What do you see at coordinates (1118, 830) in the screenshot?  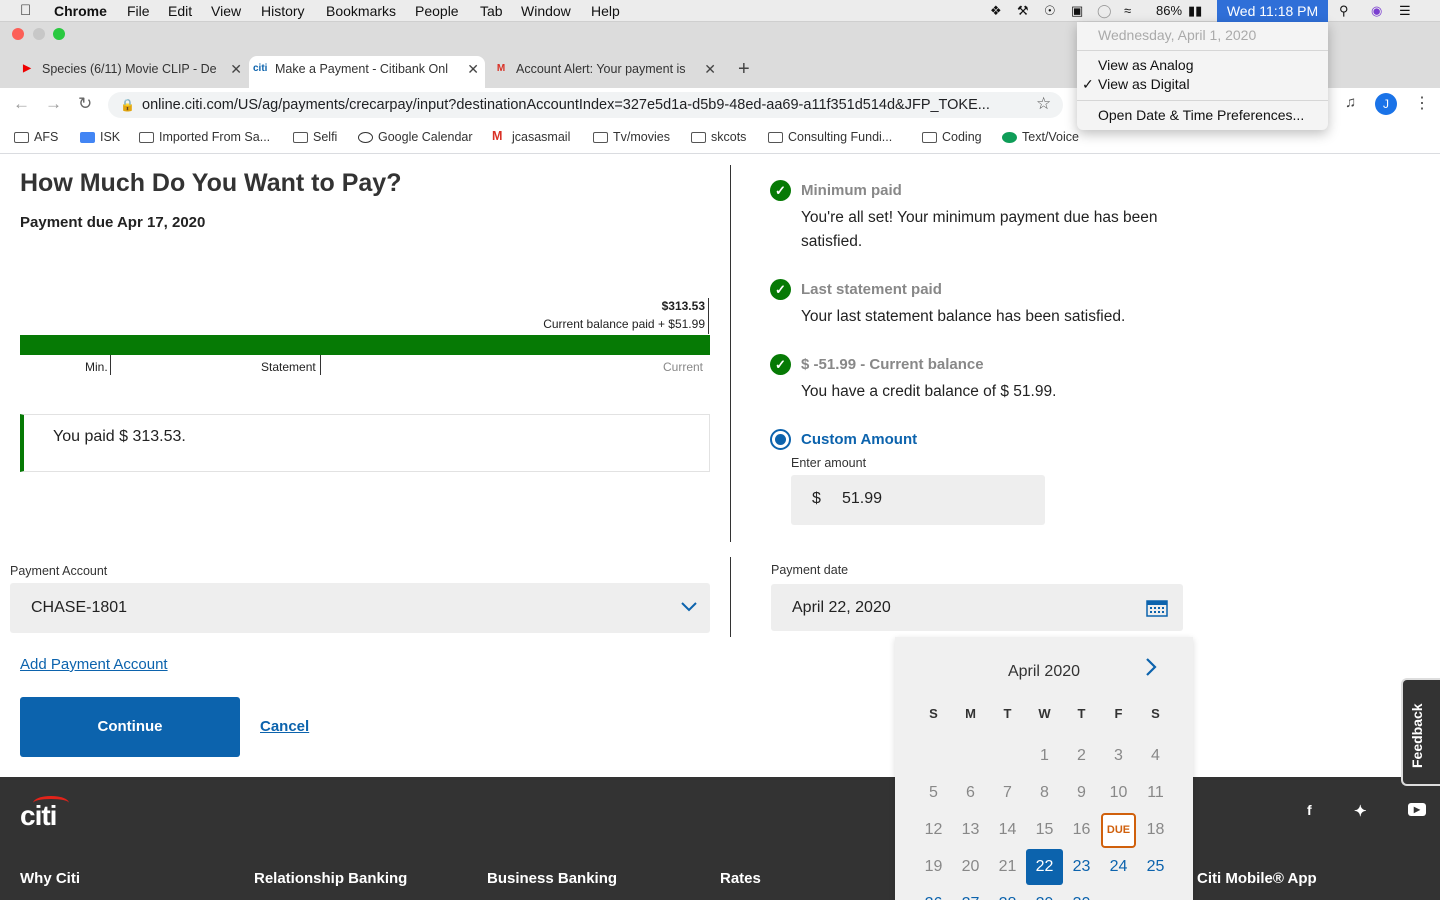 I see `calendar-day-due: DUE` at bounding box center [1118, 830].